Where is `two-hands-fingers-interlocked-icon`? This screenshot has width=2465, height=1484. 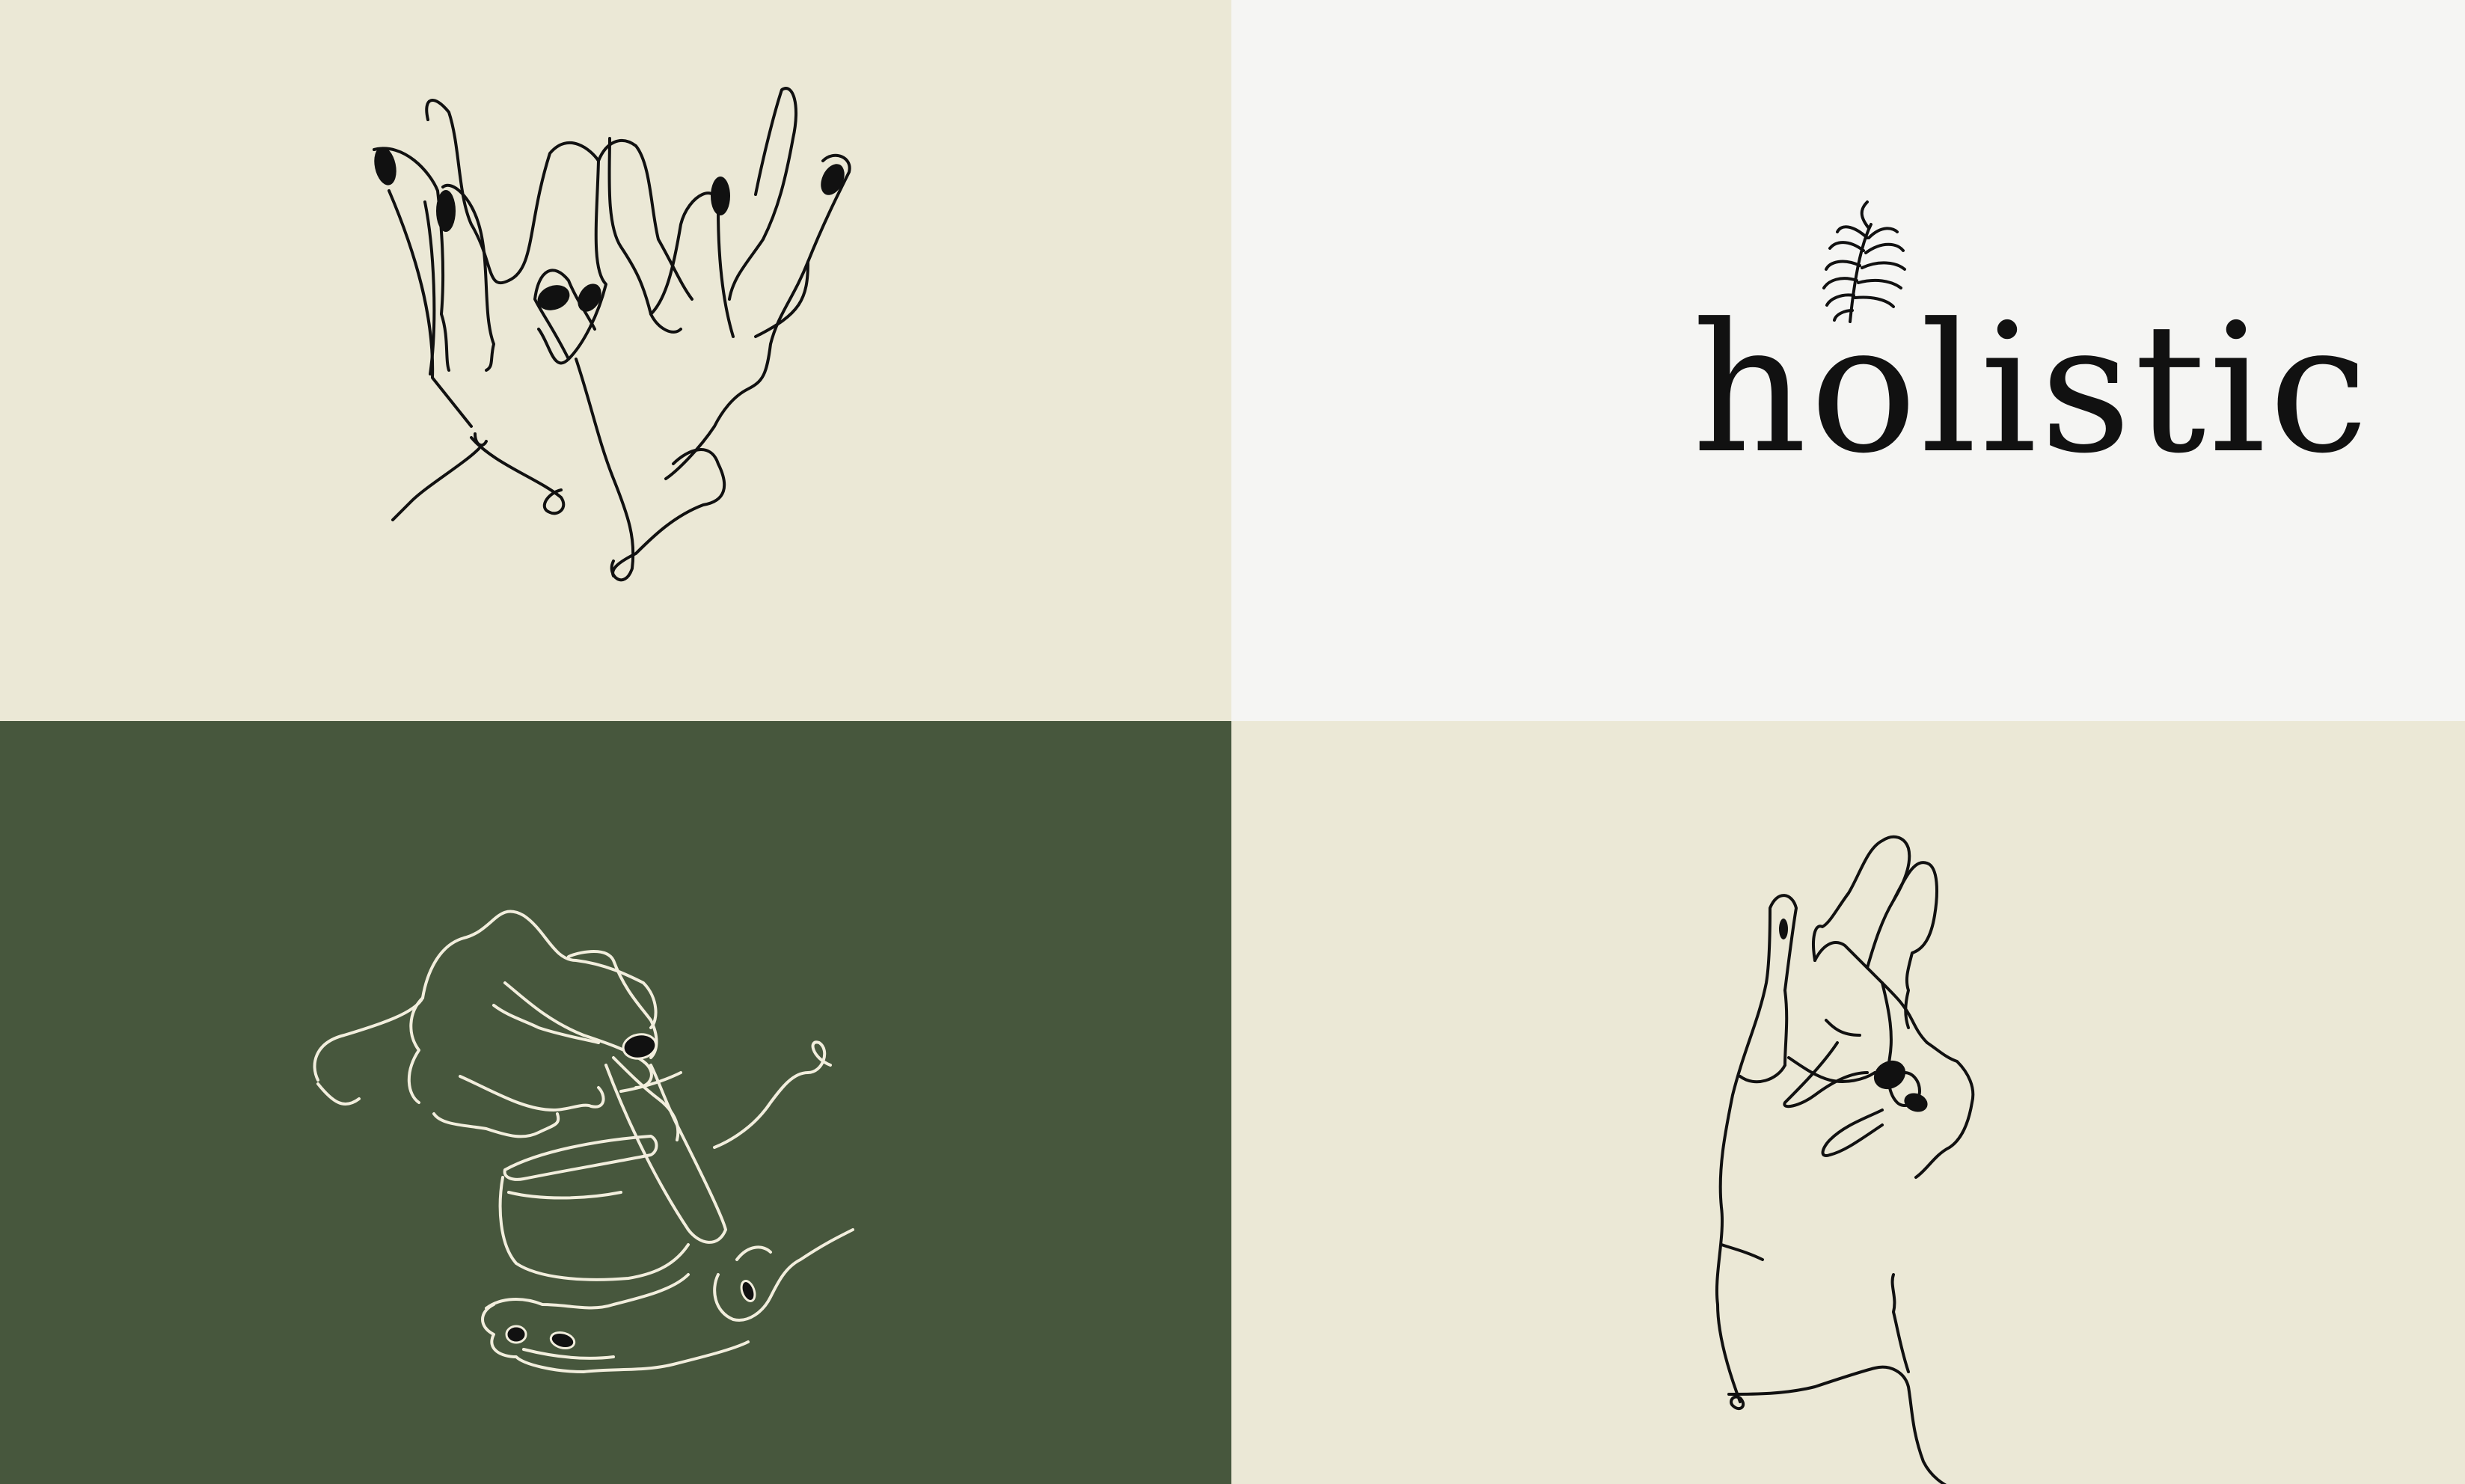 two-hands-fingers-interlocked-icon is located at coordinates (612, 334).